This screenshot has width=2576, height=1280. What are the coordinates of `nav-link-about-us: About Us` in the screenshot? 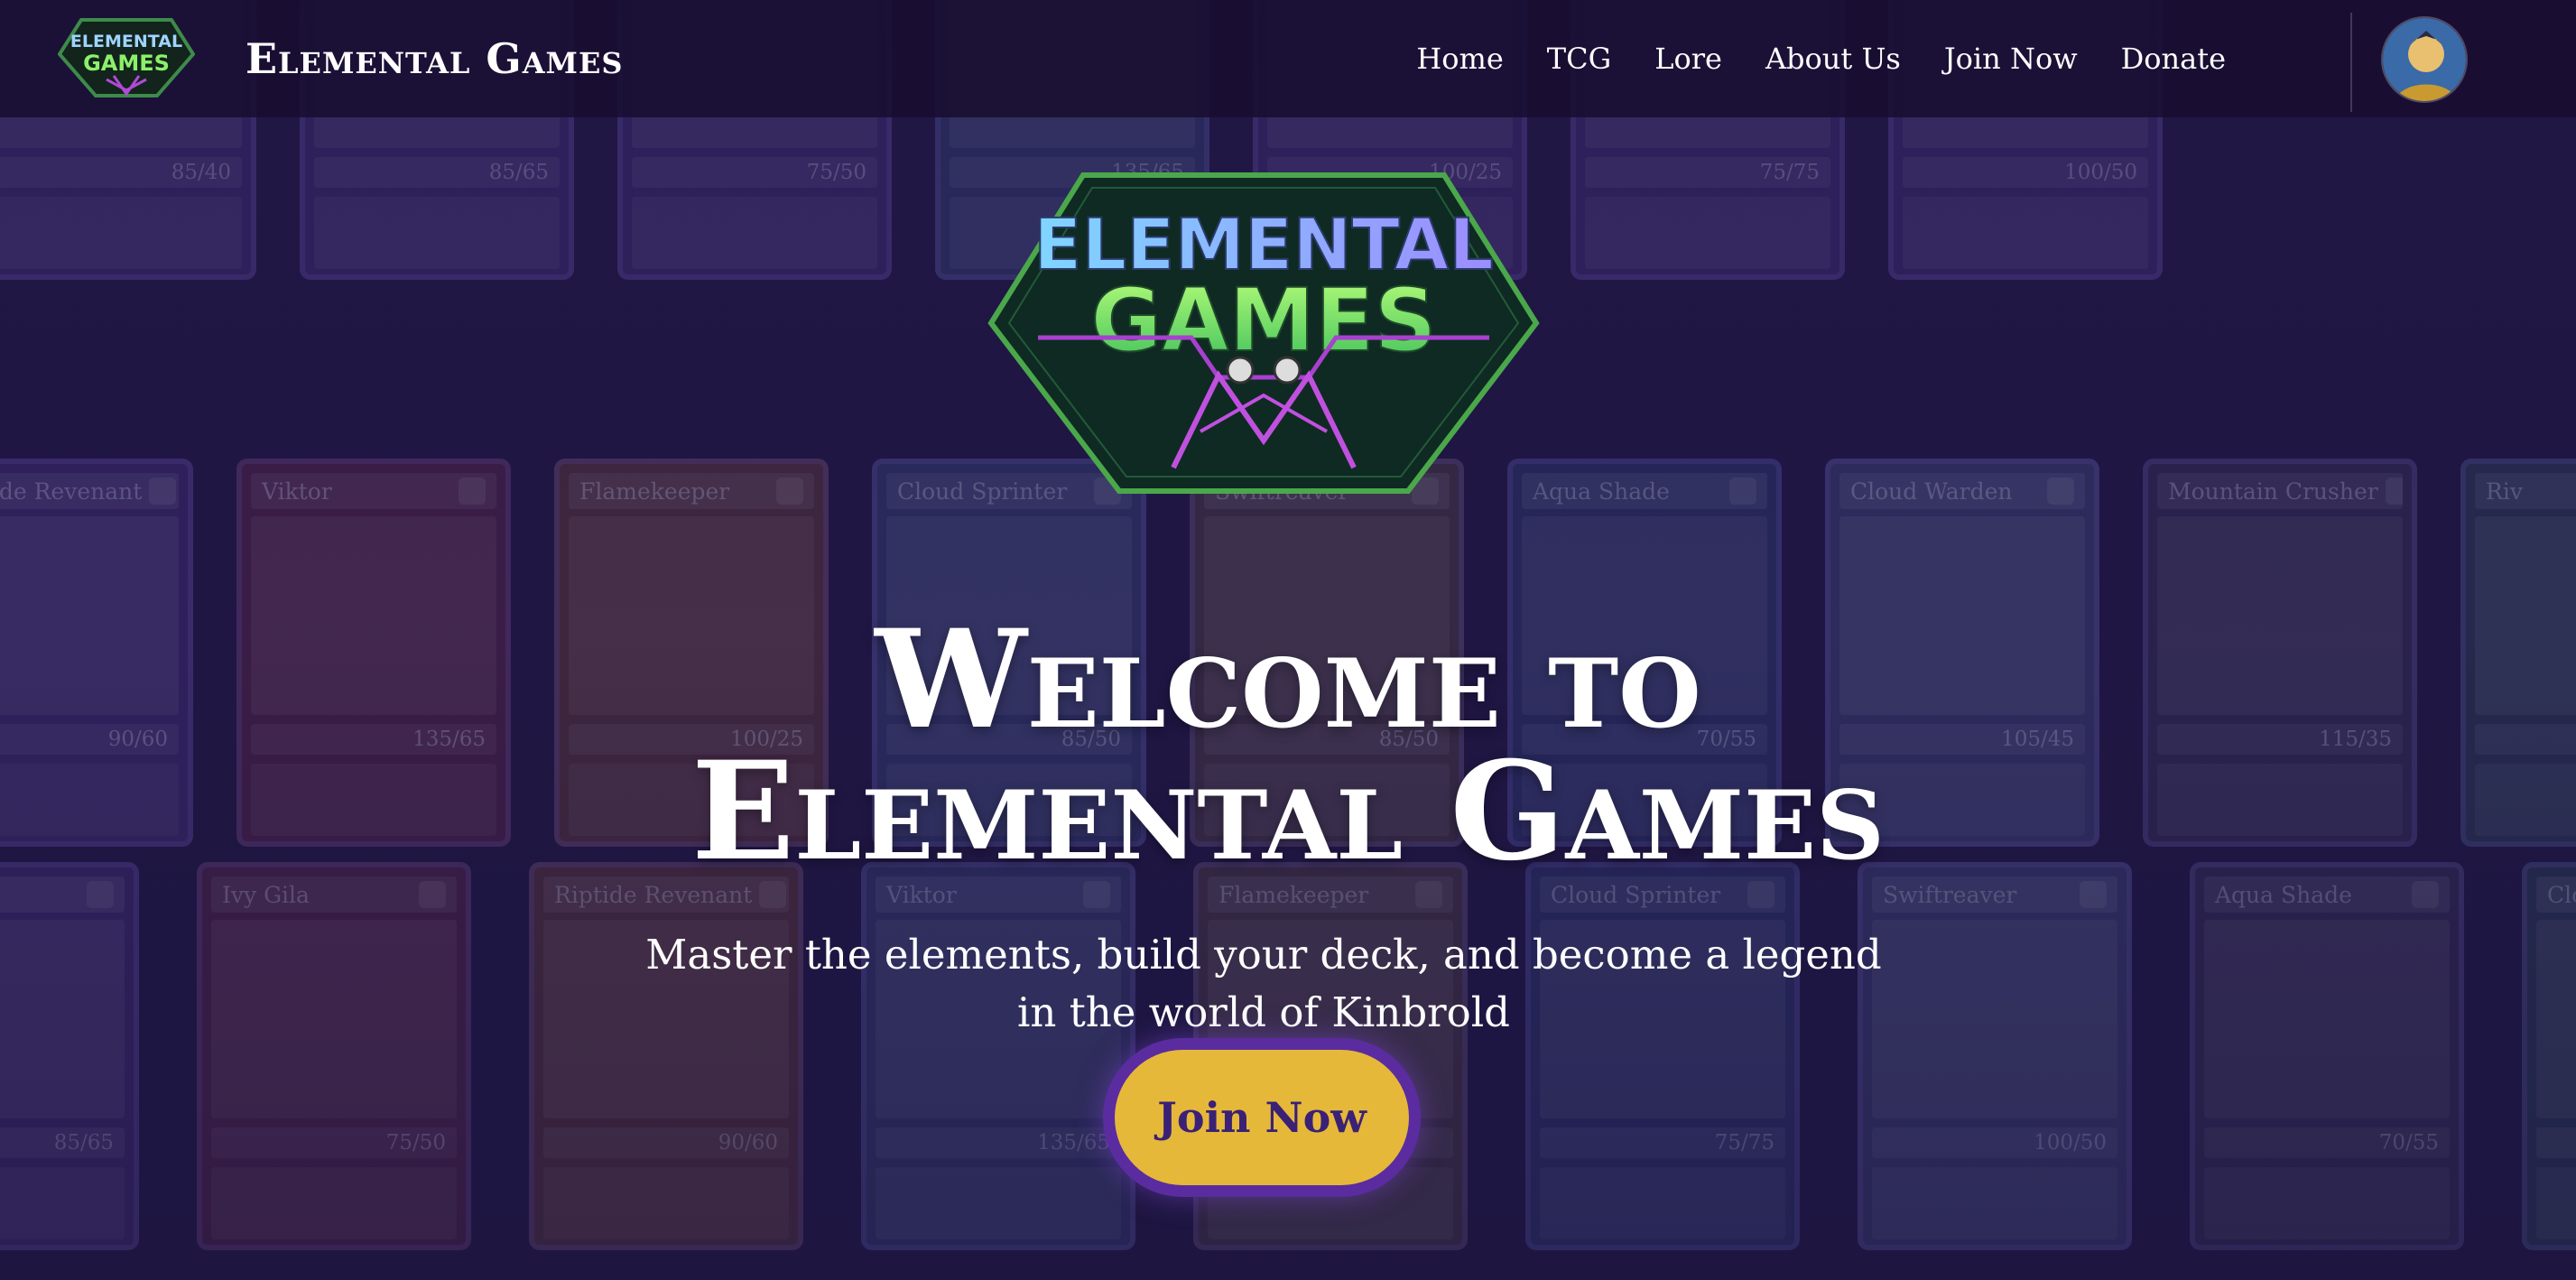 It's located at (1833, 59).